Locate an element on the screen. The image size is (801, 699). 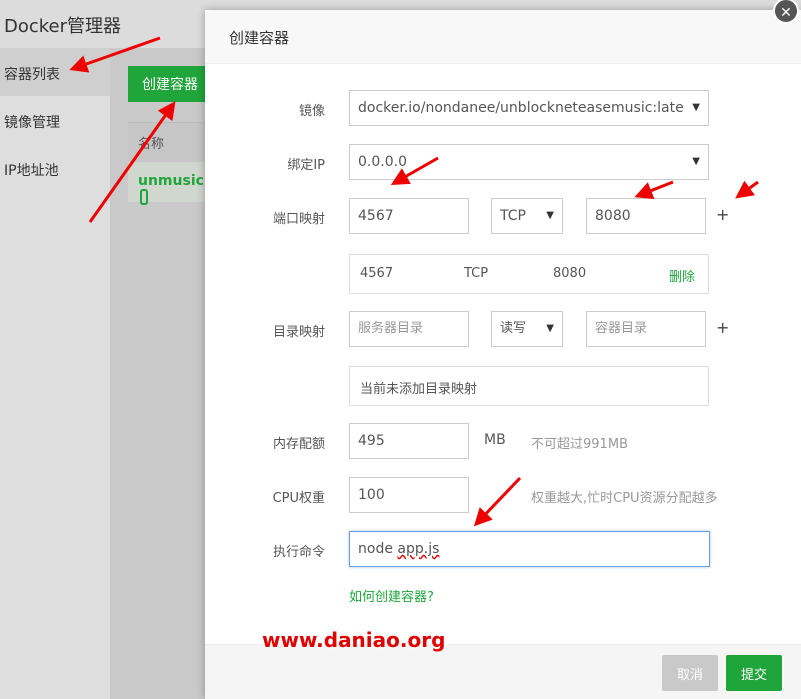
sidebar-item-container-list: 容器列表 is located at coordinates (55, 72).